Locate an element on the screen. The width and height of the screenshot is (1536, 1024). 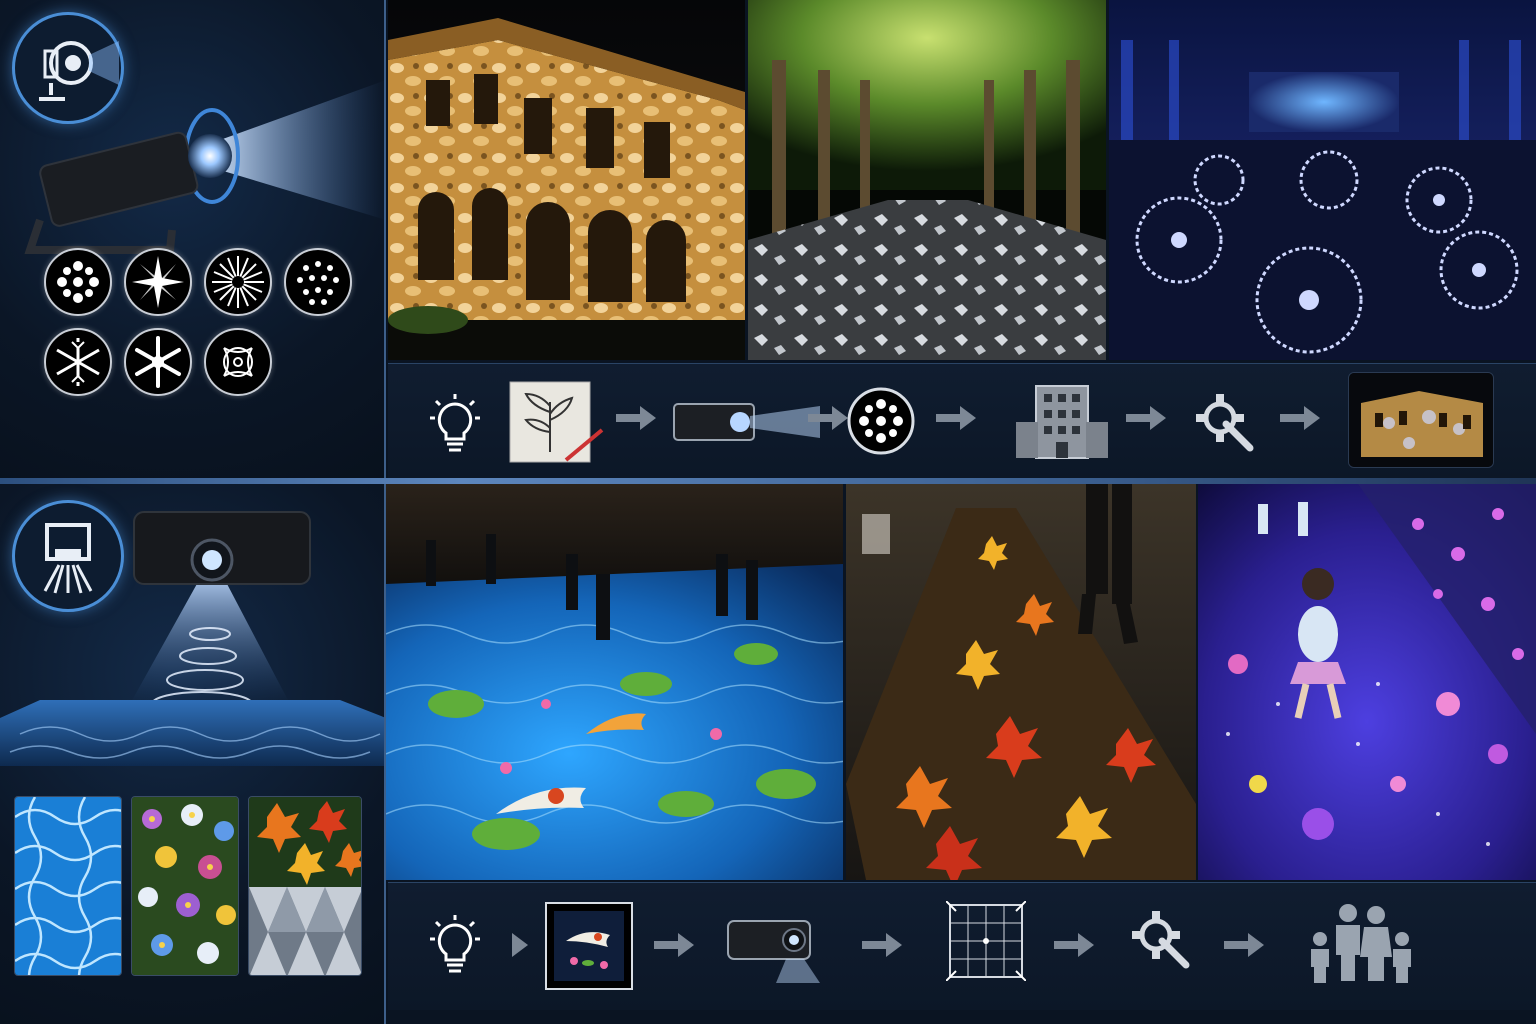
gobo-projector-icon is located at coordinates (745, 423).